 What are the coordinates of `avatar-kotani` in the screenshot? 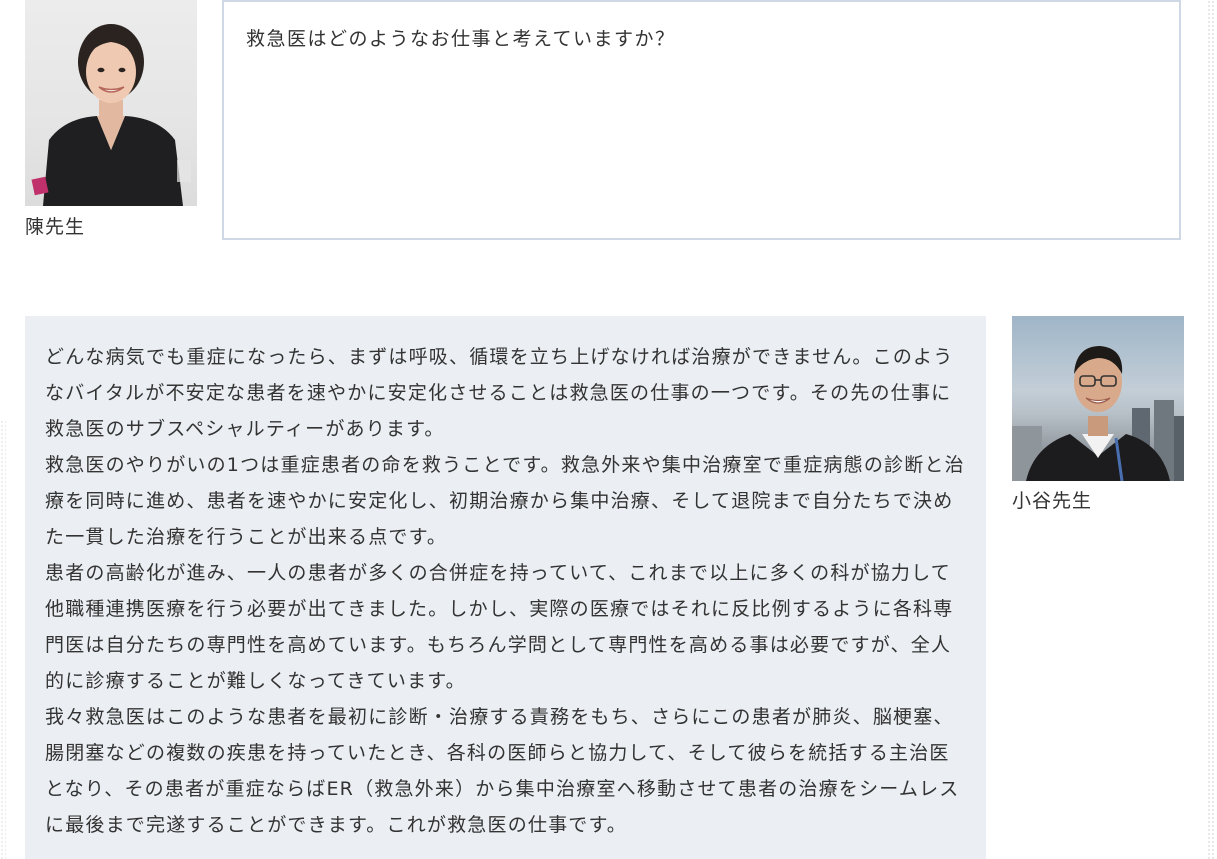 It's located at (1098, 398).